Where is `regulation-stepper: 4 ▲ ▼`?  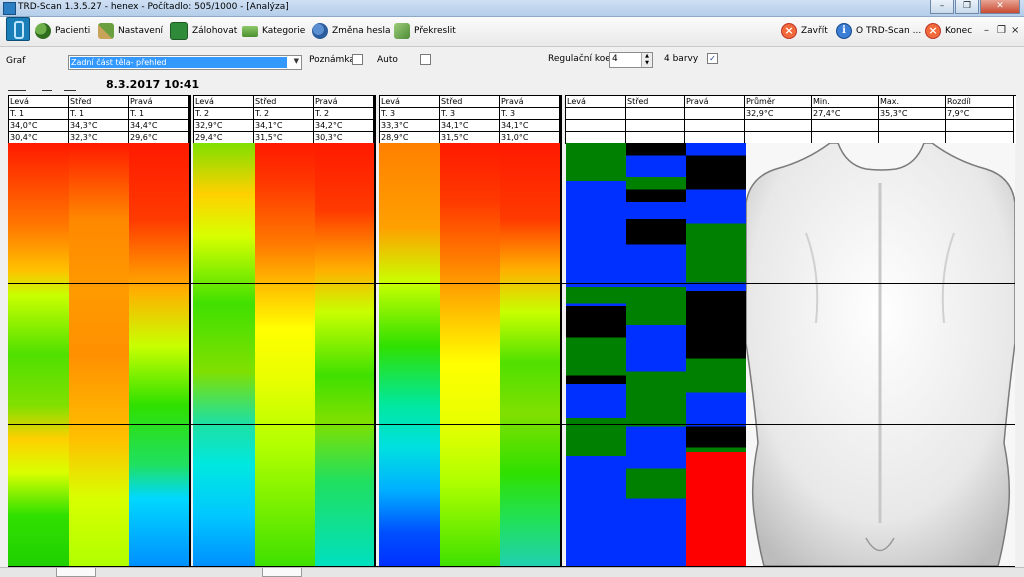
regulation-stepper: 4 ▲ ▼ is located at coordinates (631, 60).